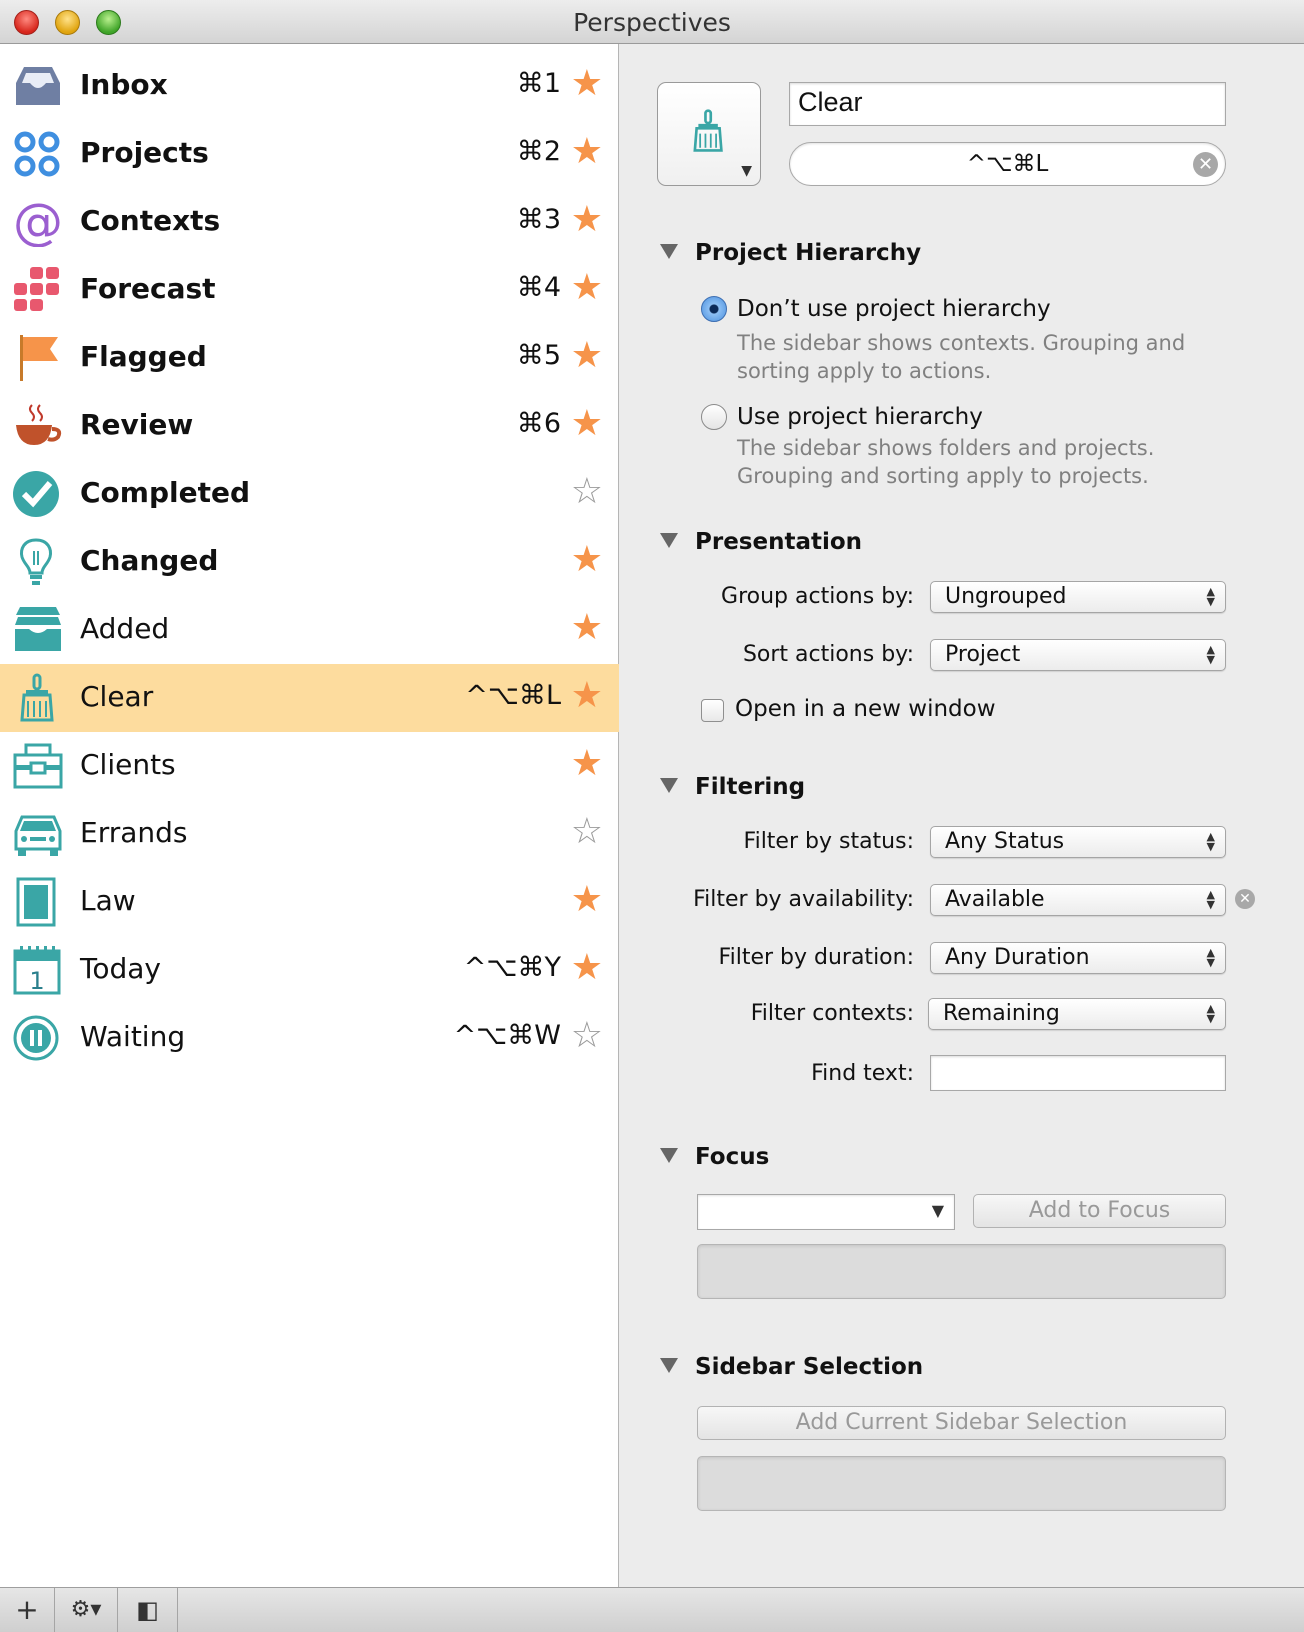 The height and width of the screenshot is (1632, 1304). Describe the element at coordinates (1078, 1073) in the screenshot. I see `find-text-input` at that location.